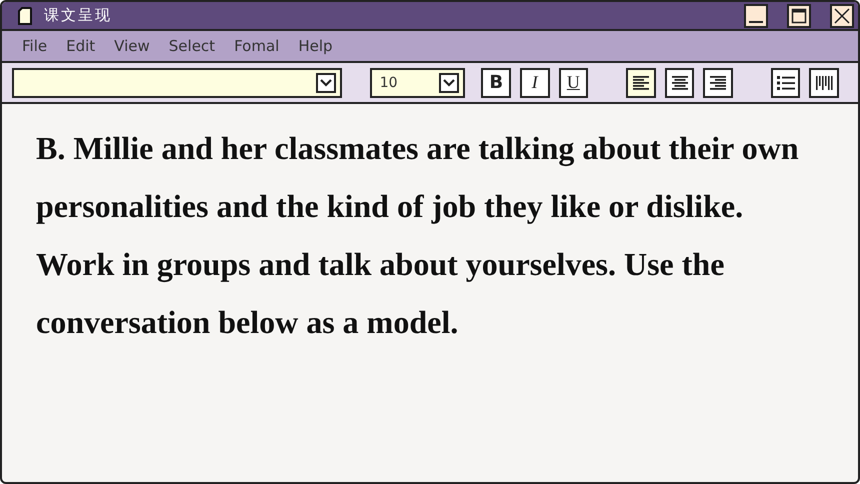 The width and height of the screenshot is (860, 484). I want to click on maximize-icon, so click(799, 16).